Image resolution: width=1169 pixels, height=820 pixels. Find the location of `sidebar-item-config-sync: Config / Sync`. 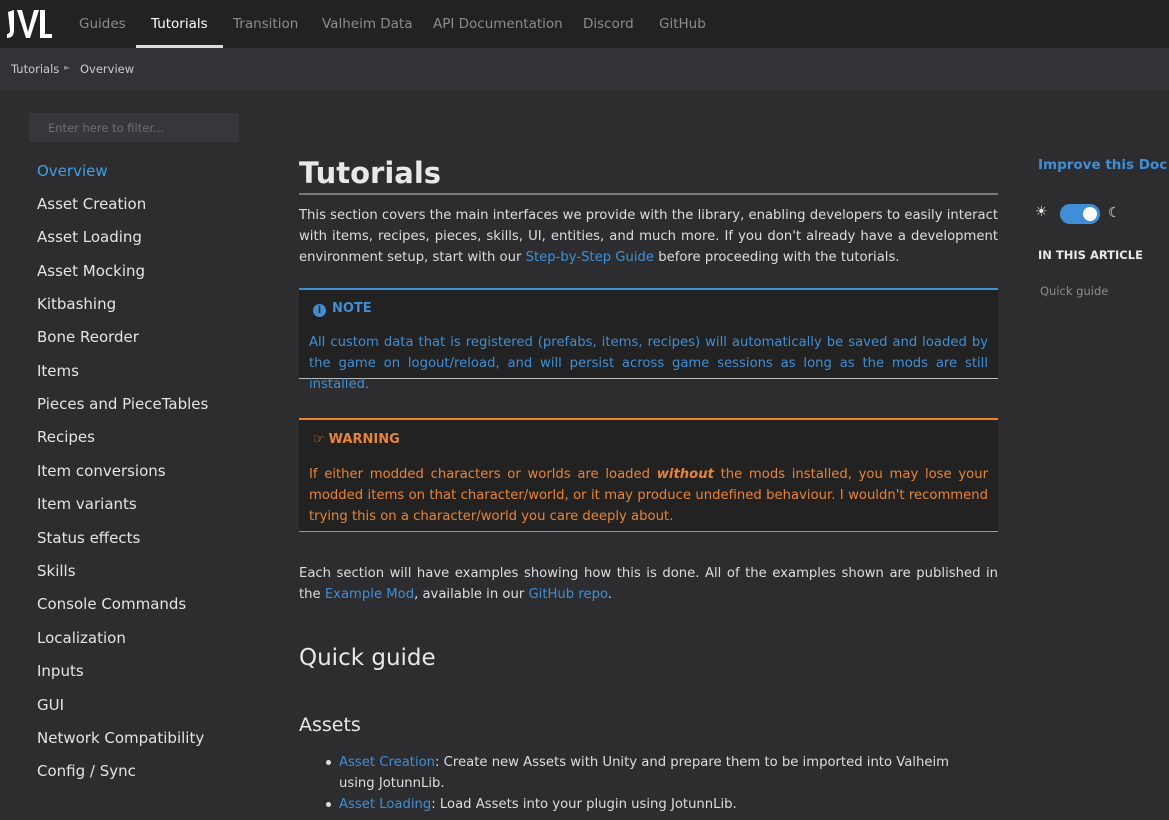

sidebar-item-config-sync: Config / Sync is located at coordinates (86, 771).